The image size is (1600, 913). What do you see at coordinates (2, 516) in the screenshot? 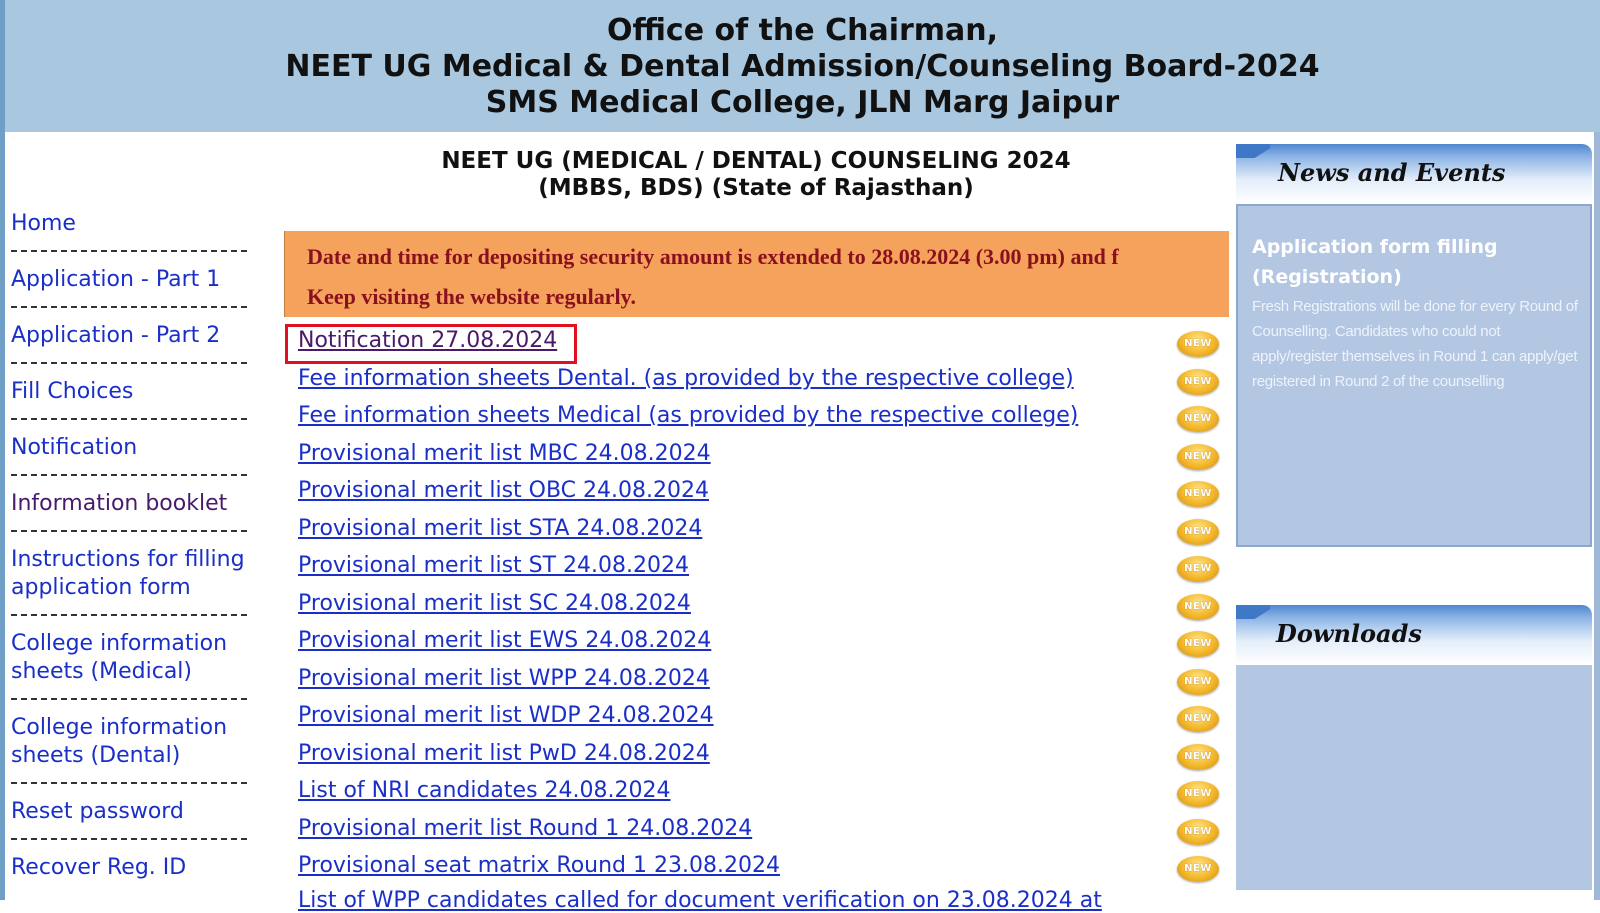
I see `left-border` at bounding box center [2, 516].